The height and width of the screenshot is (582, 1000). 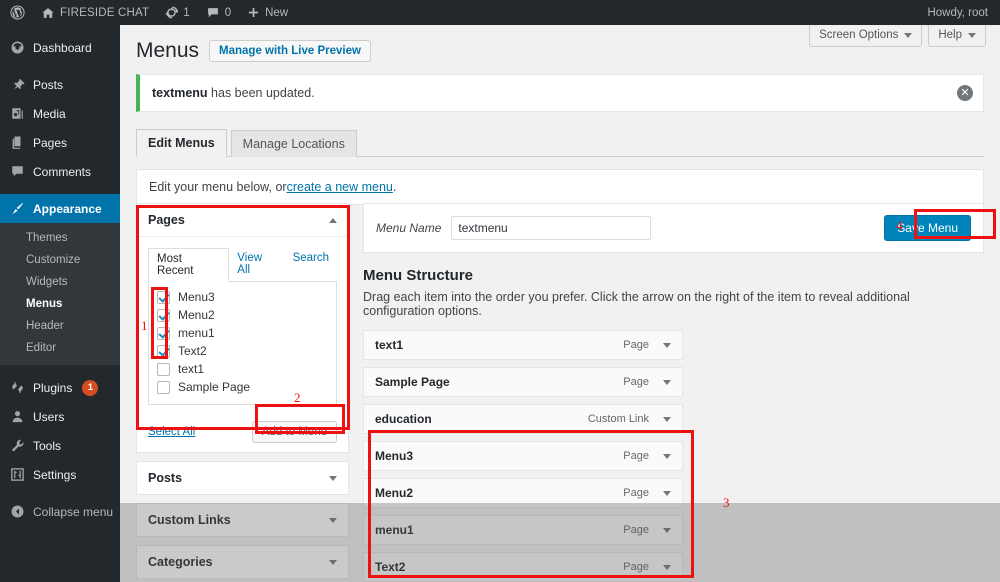 What do you see at coordinates (333, 220) in the screenshot?
I see `chevron-up-icon` at bounding box center [333, 220].